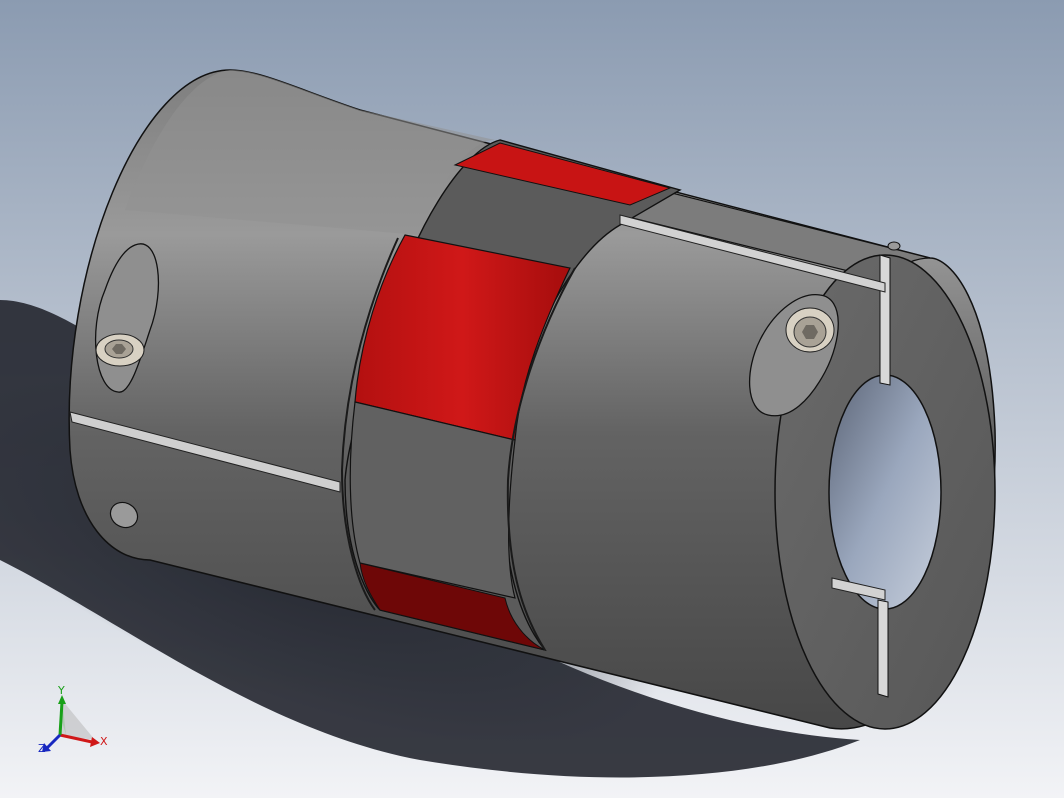 This screenshot has height=798, width=1064. What do you see at coordinates (61, 718) in the screenshot?
I see `triad-y-axis` at bounding box center [61, 718].